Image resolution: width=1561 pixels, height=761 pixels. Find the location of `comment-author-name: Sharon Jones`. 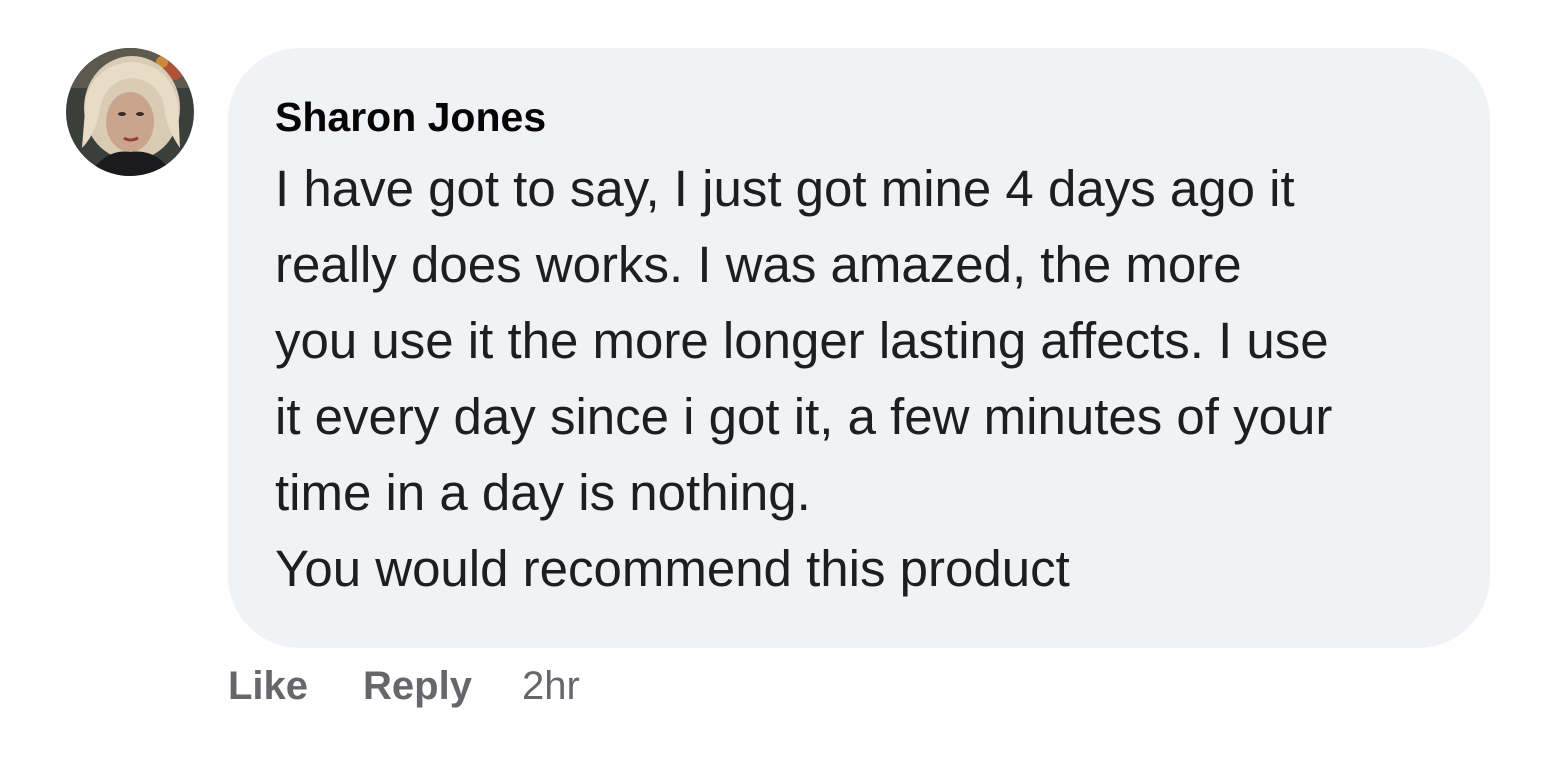

comment-author-name: Sharon Jones is located at coordinates (862, 117).